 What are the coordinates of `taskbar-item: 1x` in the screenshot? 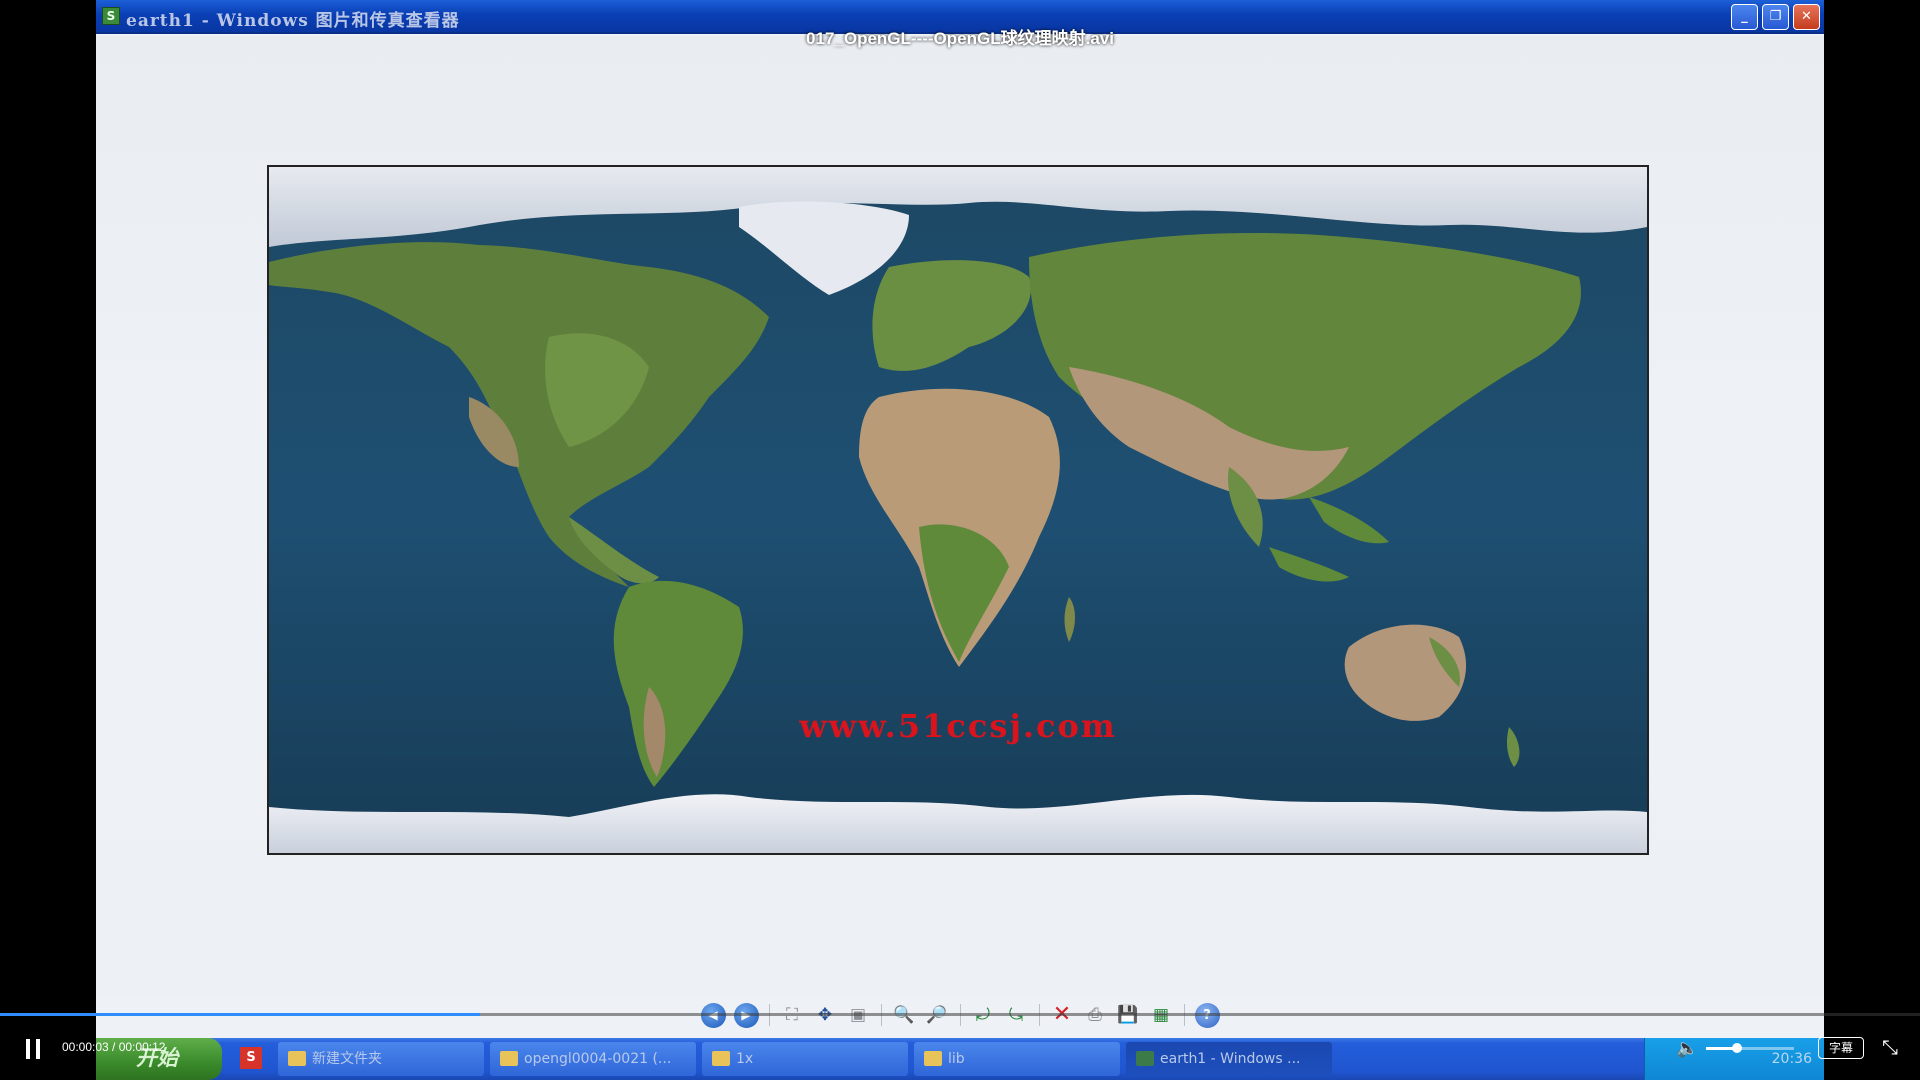 It's located at (805, 1059).